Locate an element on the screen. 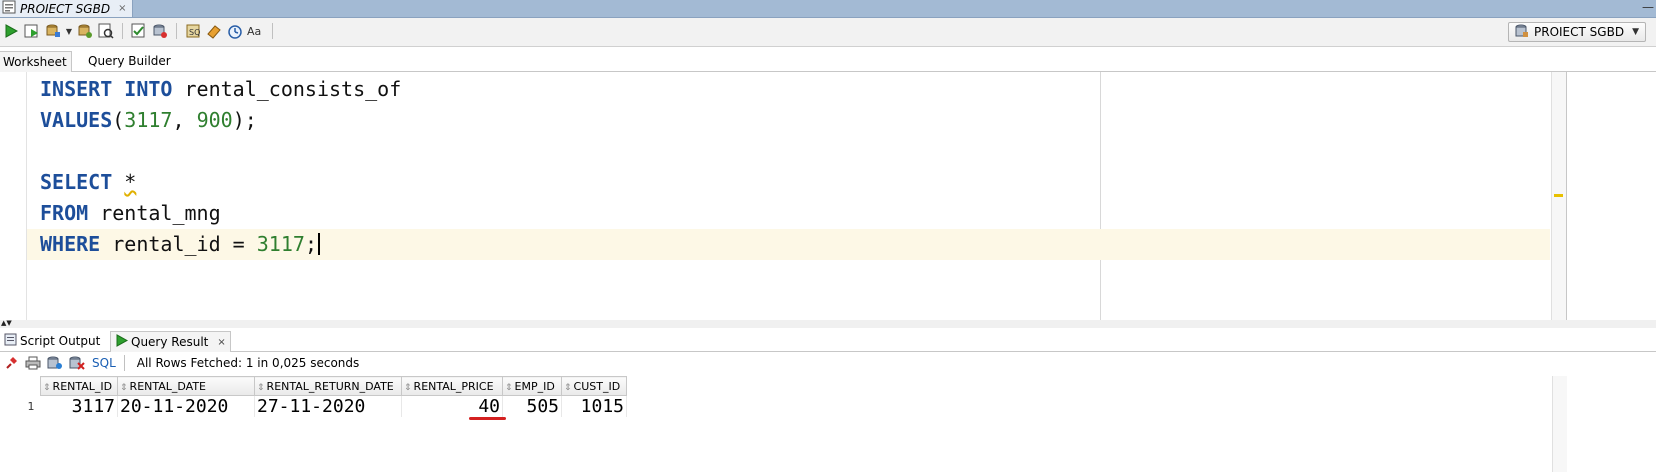 The image size is (1656, 472). cell-cust-id: 1015 is located at coordinates (594, 406).